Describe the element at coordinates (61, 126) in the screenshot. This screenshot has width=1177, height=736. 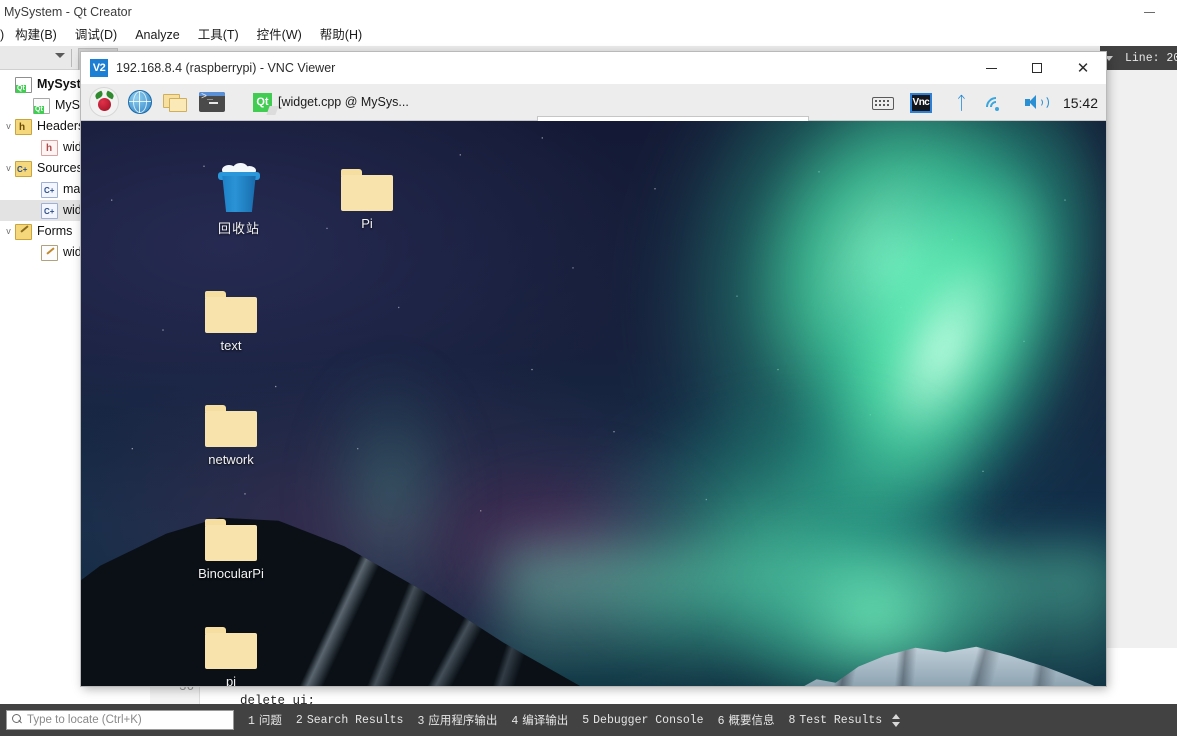
I see `tree-item-label: Headers` at that location.